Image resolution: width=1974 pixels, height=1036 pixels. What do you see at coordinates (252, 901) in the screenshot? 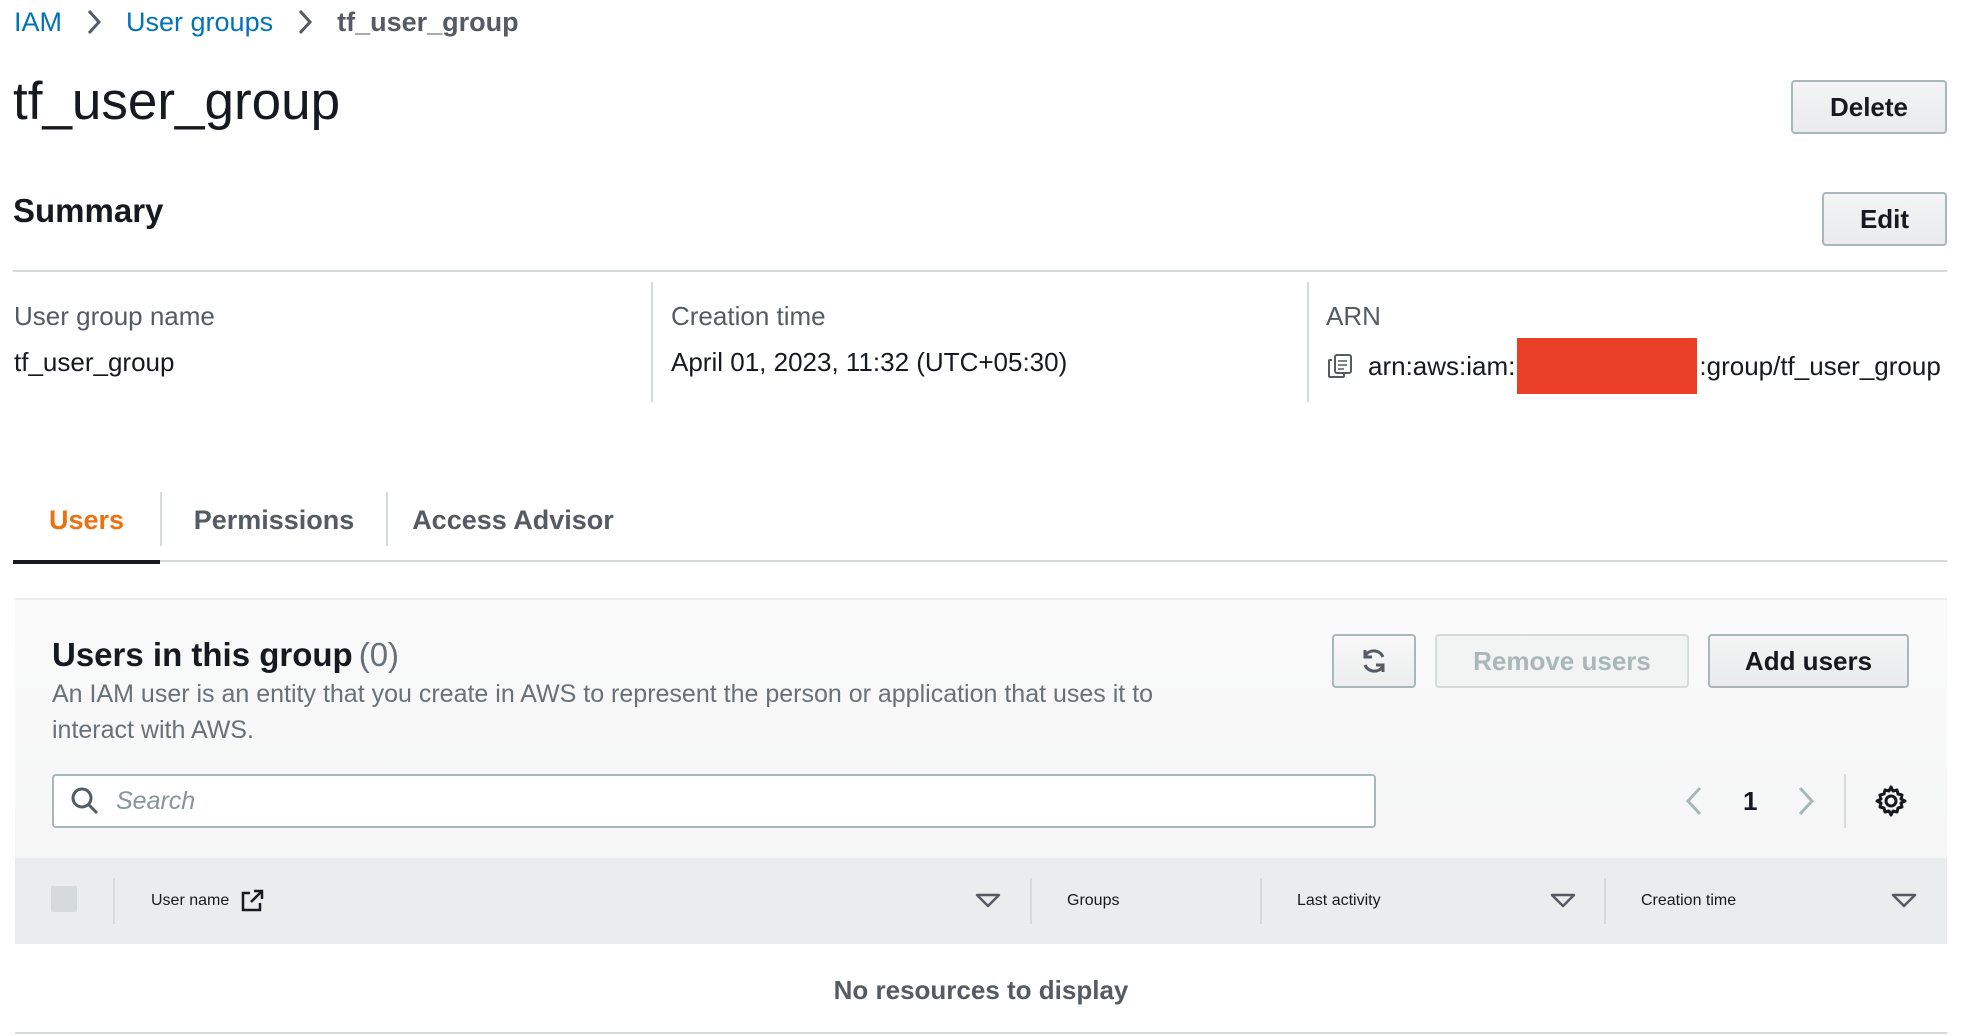
I see `external-link-icon` at bounding box center [252, 901].